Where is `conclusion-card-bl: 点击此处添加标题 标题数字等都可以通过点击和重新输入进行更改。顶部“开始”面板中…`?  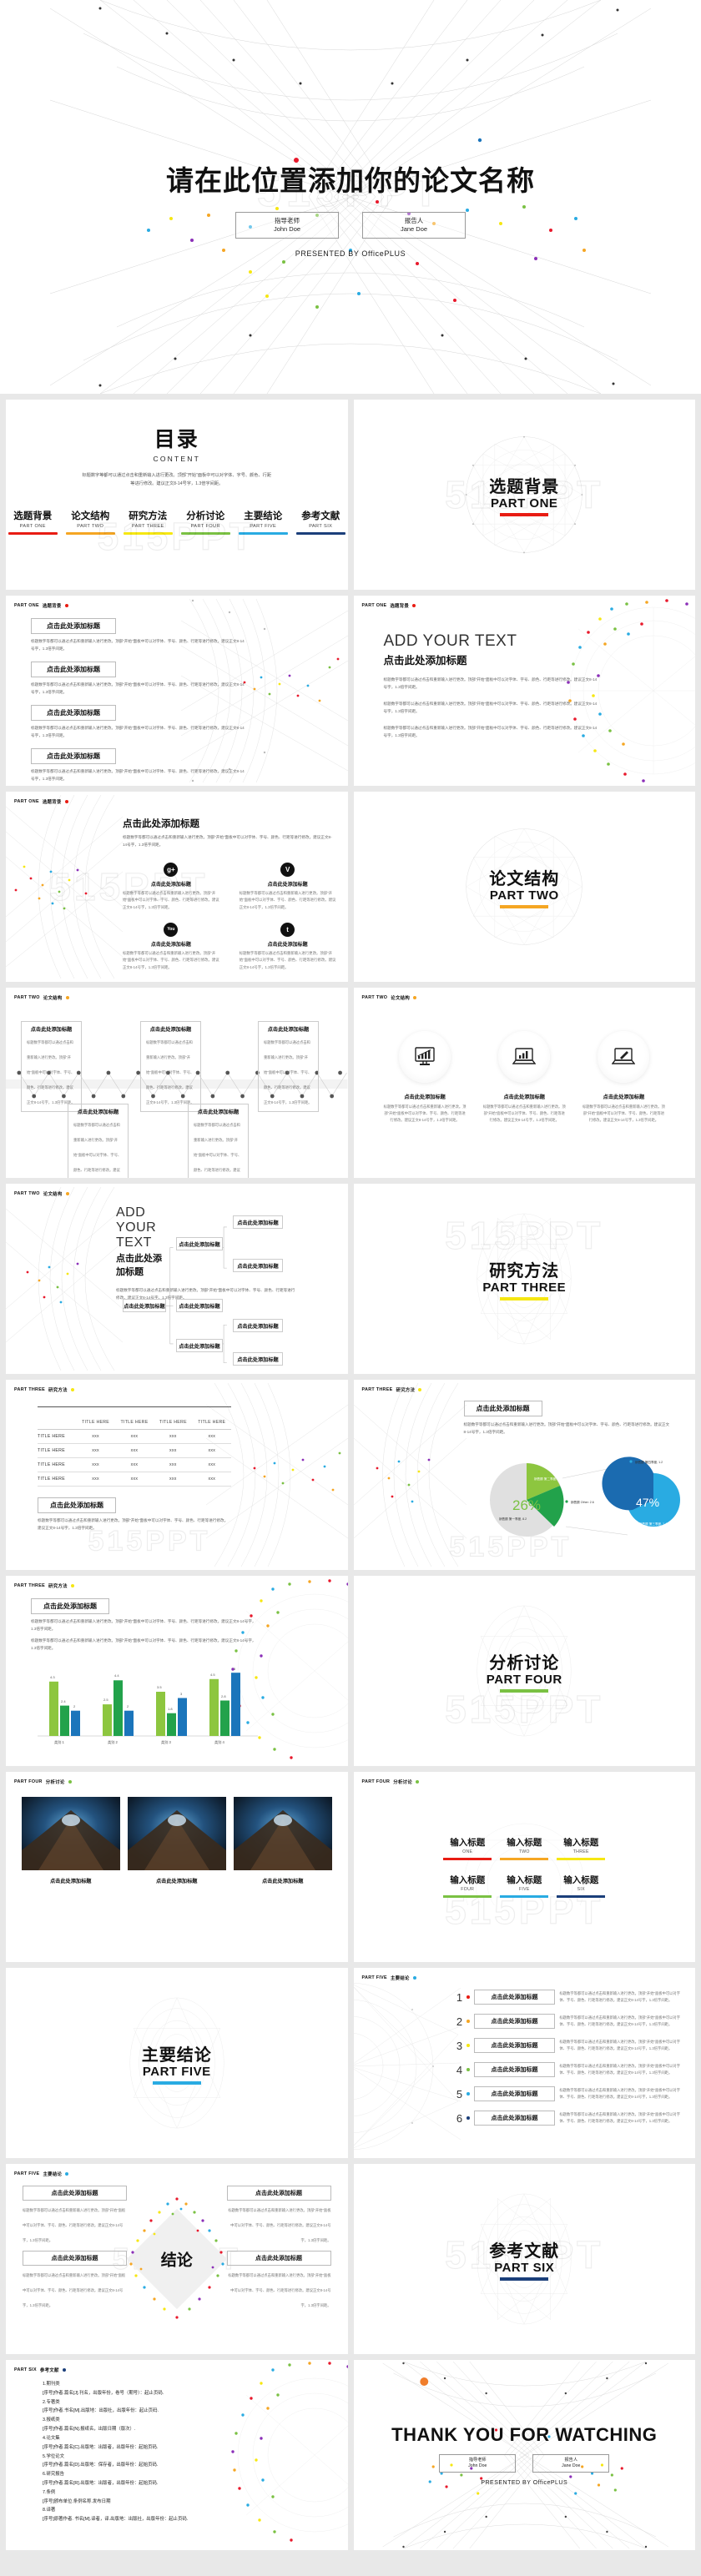
conclusion-card-bl: 点击此处添加标题 标题数字等都可以通过点击和重新输入进行更改。顶部“开始”面板中… is located at coordinates (75, 2281).